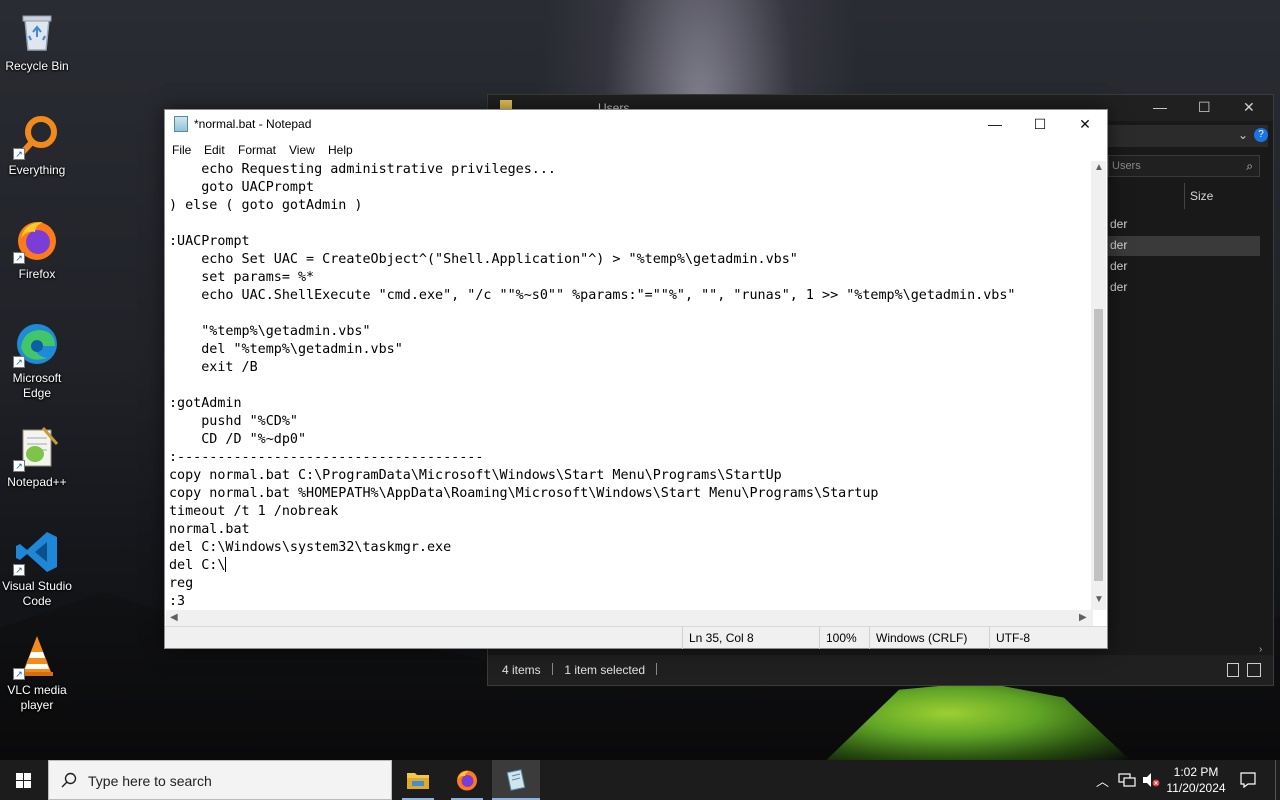  What do you see at coordinates (253, 124) in the screenshot?
I see `notepad-title: *normal.bat - Notepad` at bounding box center [253, 124].